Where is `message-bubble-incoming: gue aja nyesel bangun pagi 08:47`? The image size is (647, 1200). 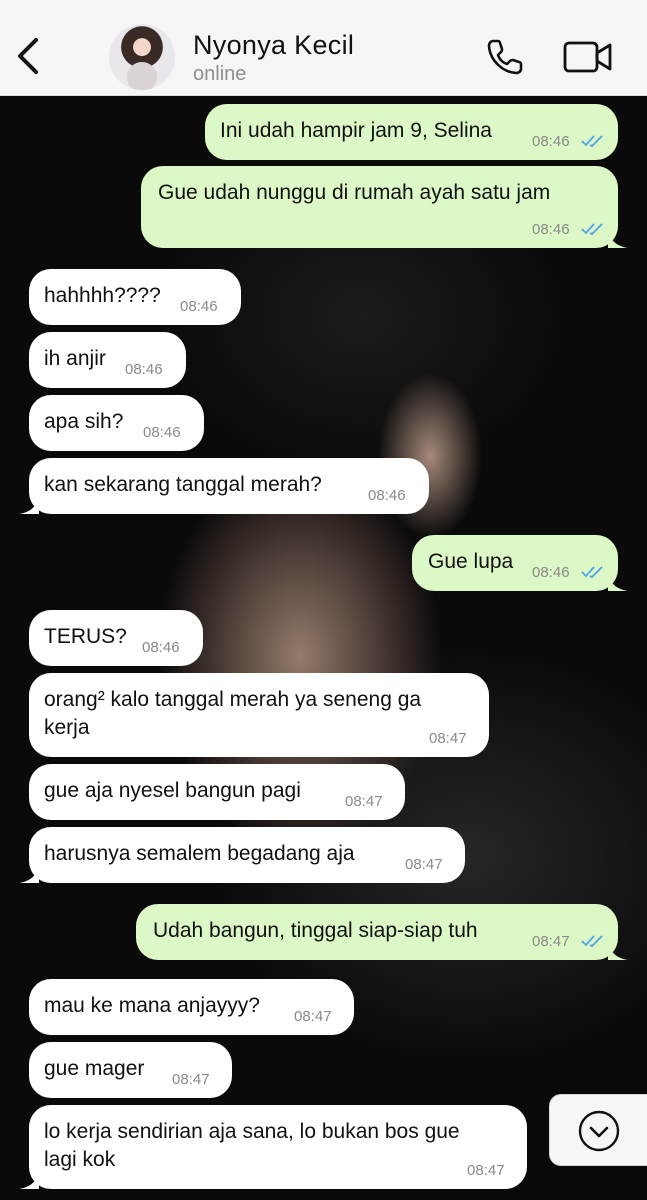 message-bubble-incoming: gue aja nyesel bangun pagi 08:47 is located at coordinates (217, 792).